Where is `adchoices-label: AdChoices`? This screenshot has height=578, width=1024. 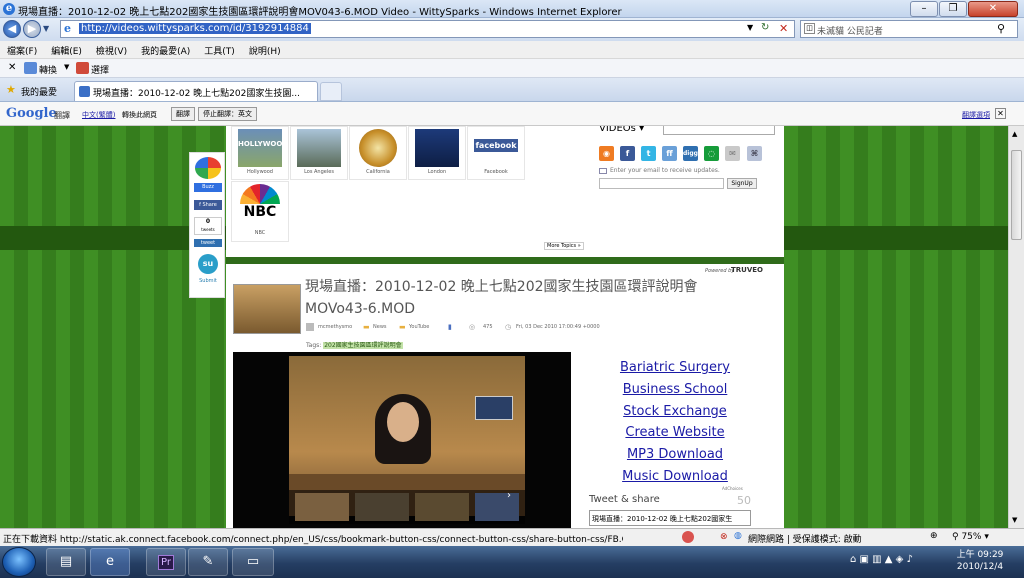
adchoices-label: AdChoices is located at coordinates (732, 488).